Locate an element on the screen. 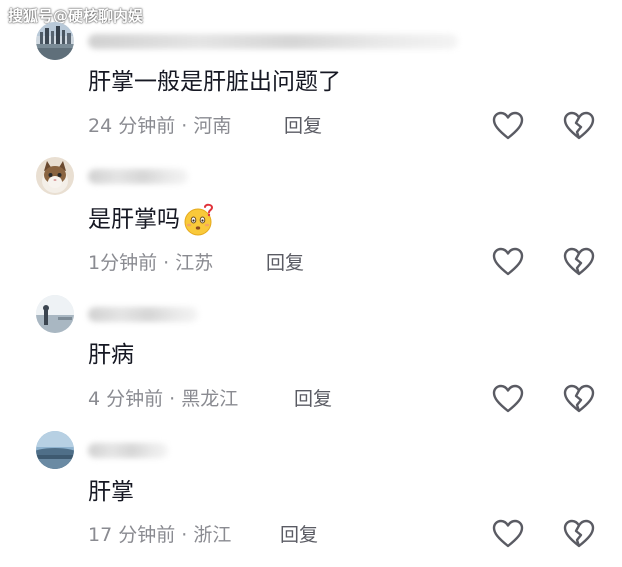 The width and height of the screenshot is (622, 567). comment-text: 肝掌 is located at coordinates (111, 492).